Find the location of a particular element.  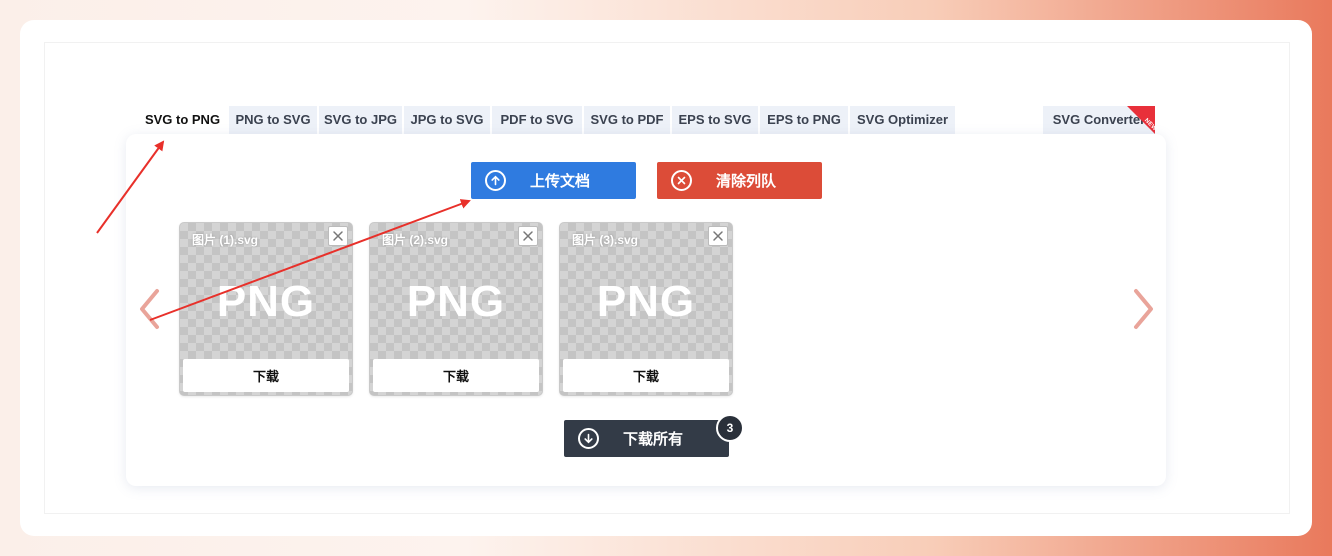

arrow-down-circle-icon is located at coordinates (588, 438).